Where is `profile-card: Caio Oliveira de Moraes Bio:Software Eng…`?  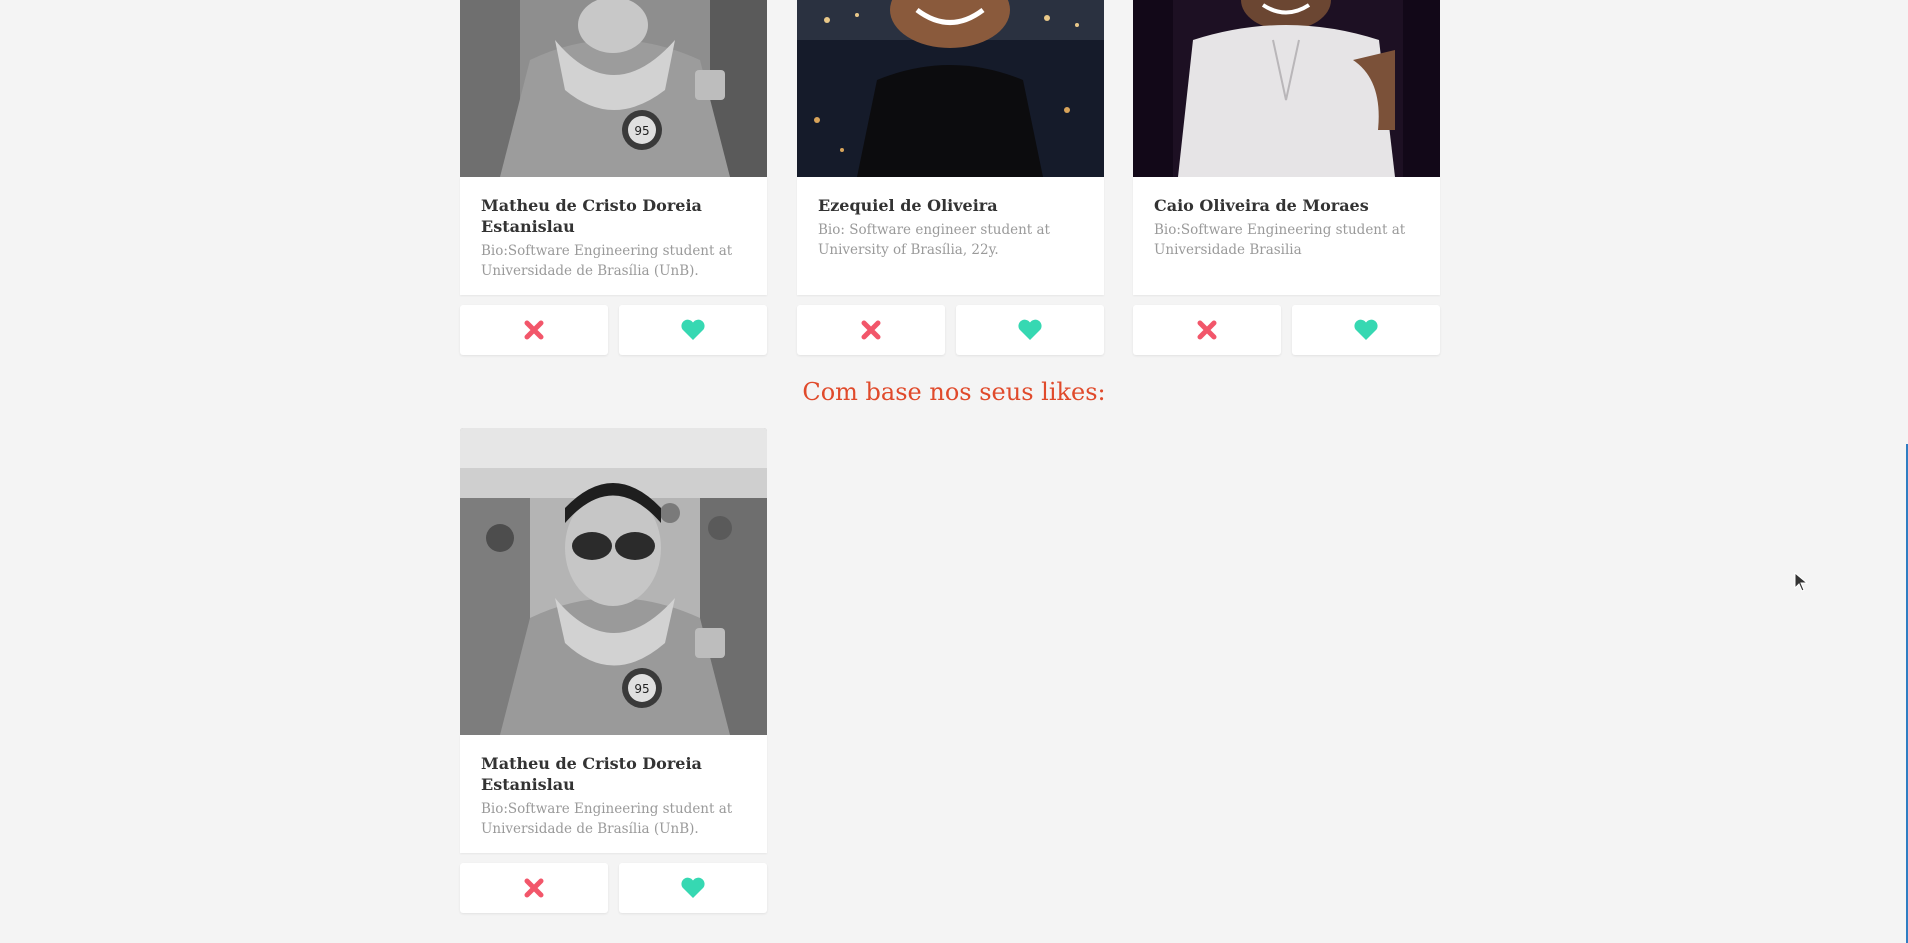
profile-card: Caio Oliveira de Moraes Bio:Software Eng… is located at coordinates (1286, 177).